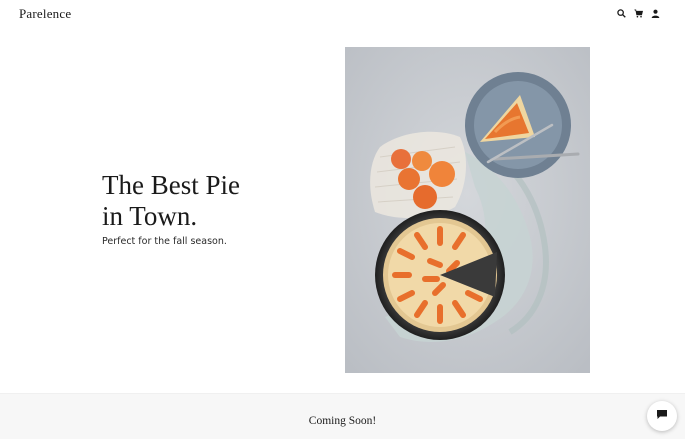 This screenshot has height=439, width=685. Describe the element at coordinates (150, 216) in the screenshot. I see `hero-title-line2: in Town.` at that location.